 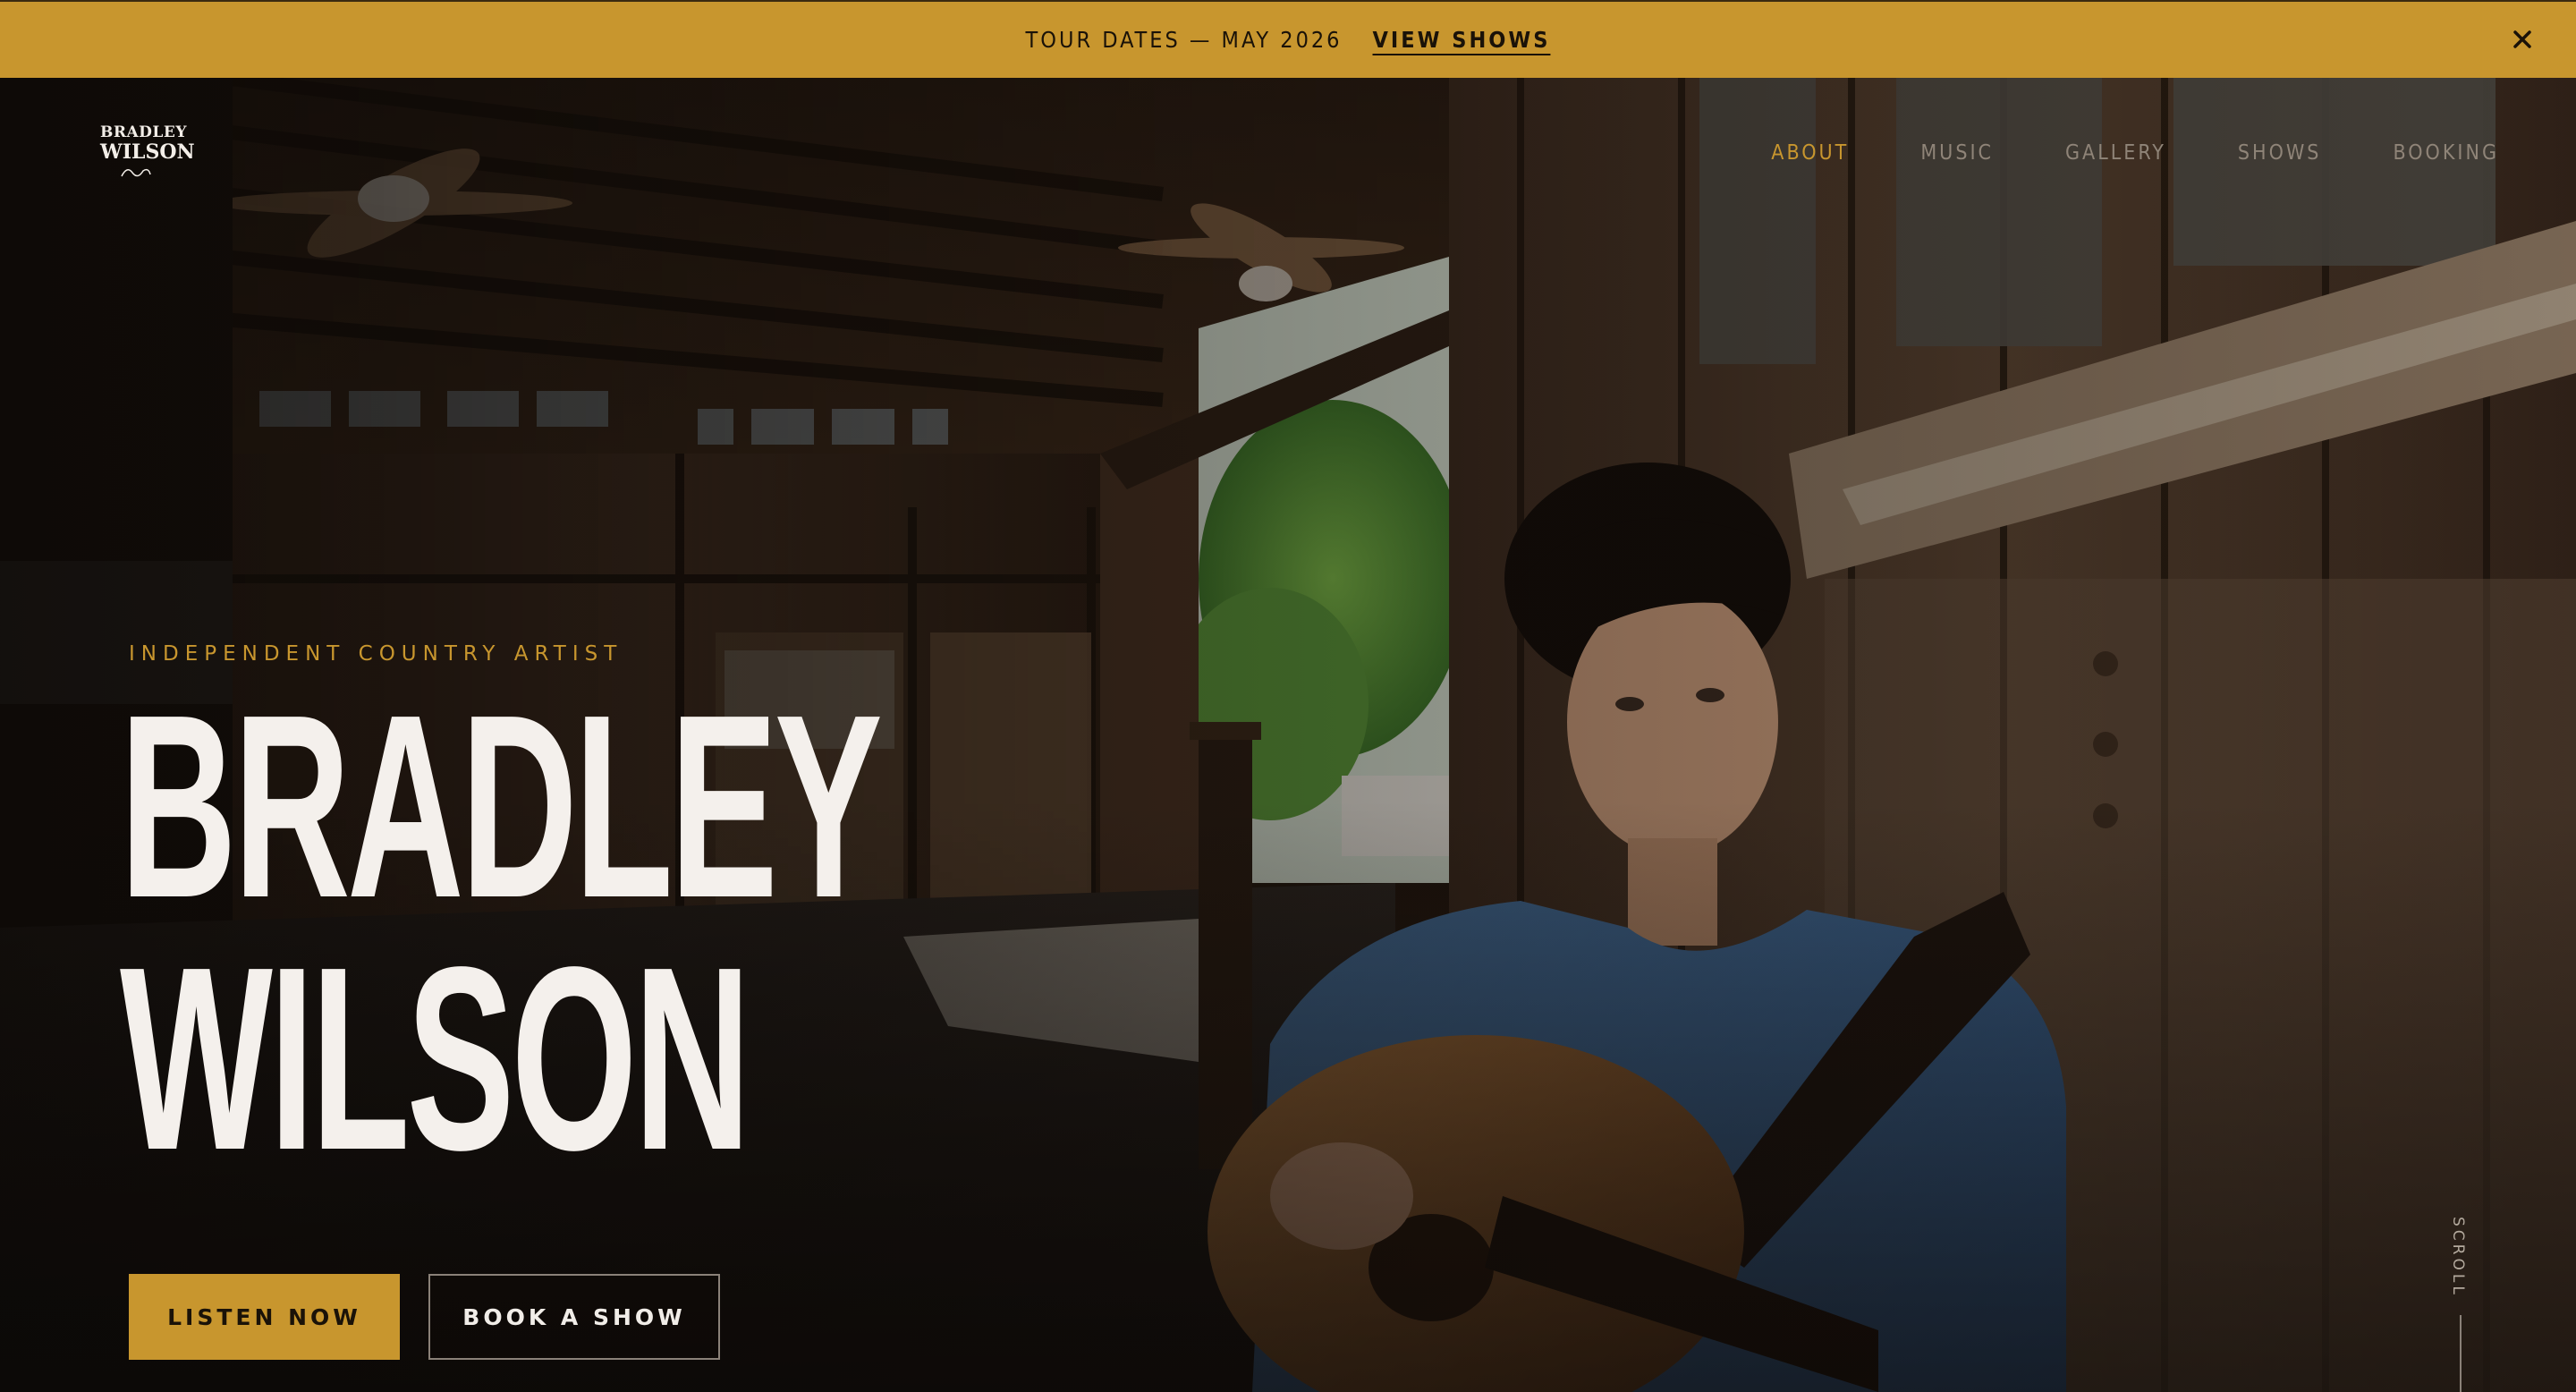 What do you see at coordinates (264, 1317) in the screenshot?
I see `listen-now-button: LISTEN NOW` at bounding box center [264, 1317].